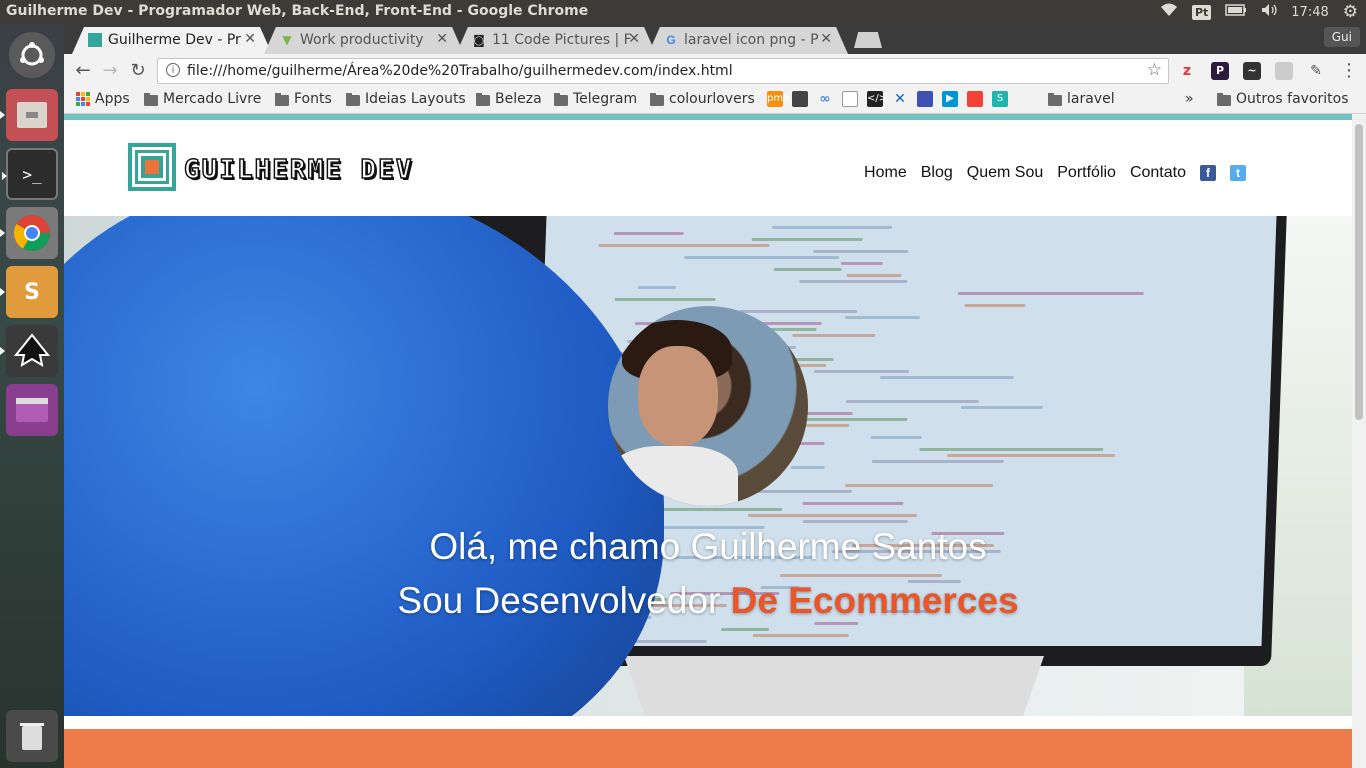 The image size is (1366, 768). I want to click on play-icon: ▶, so click(950, 99).